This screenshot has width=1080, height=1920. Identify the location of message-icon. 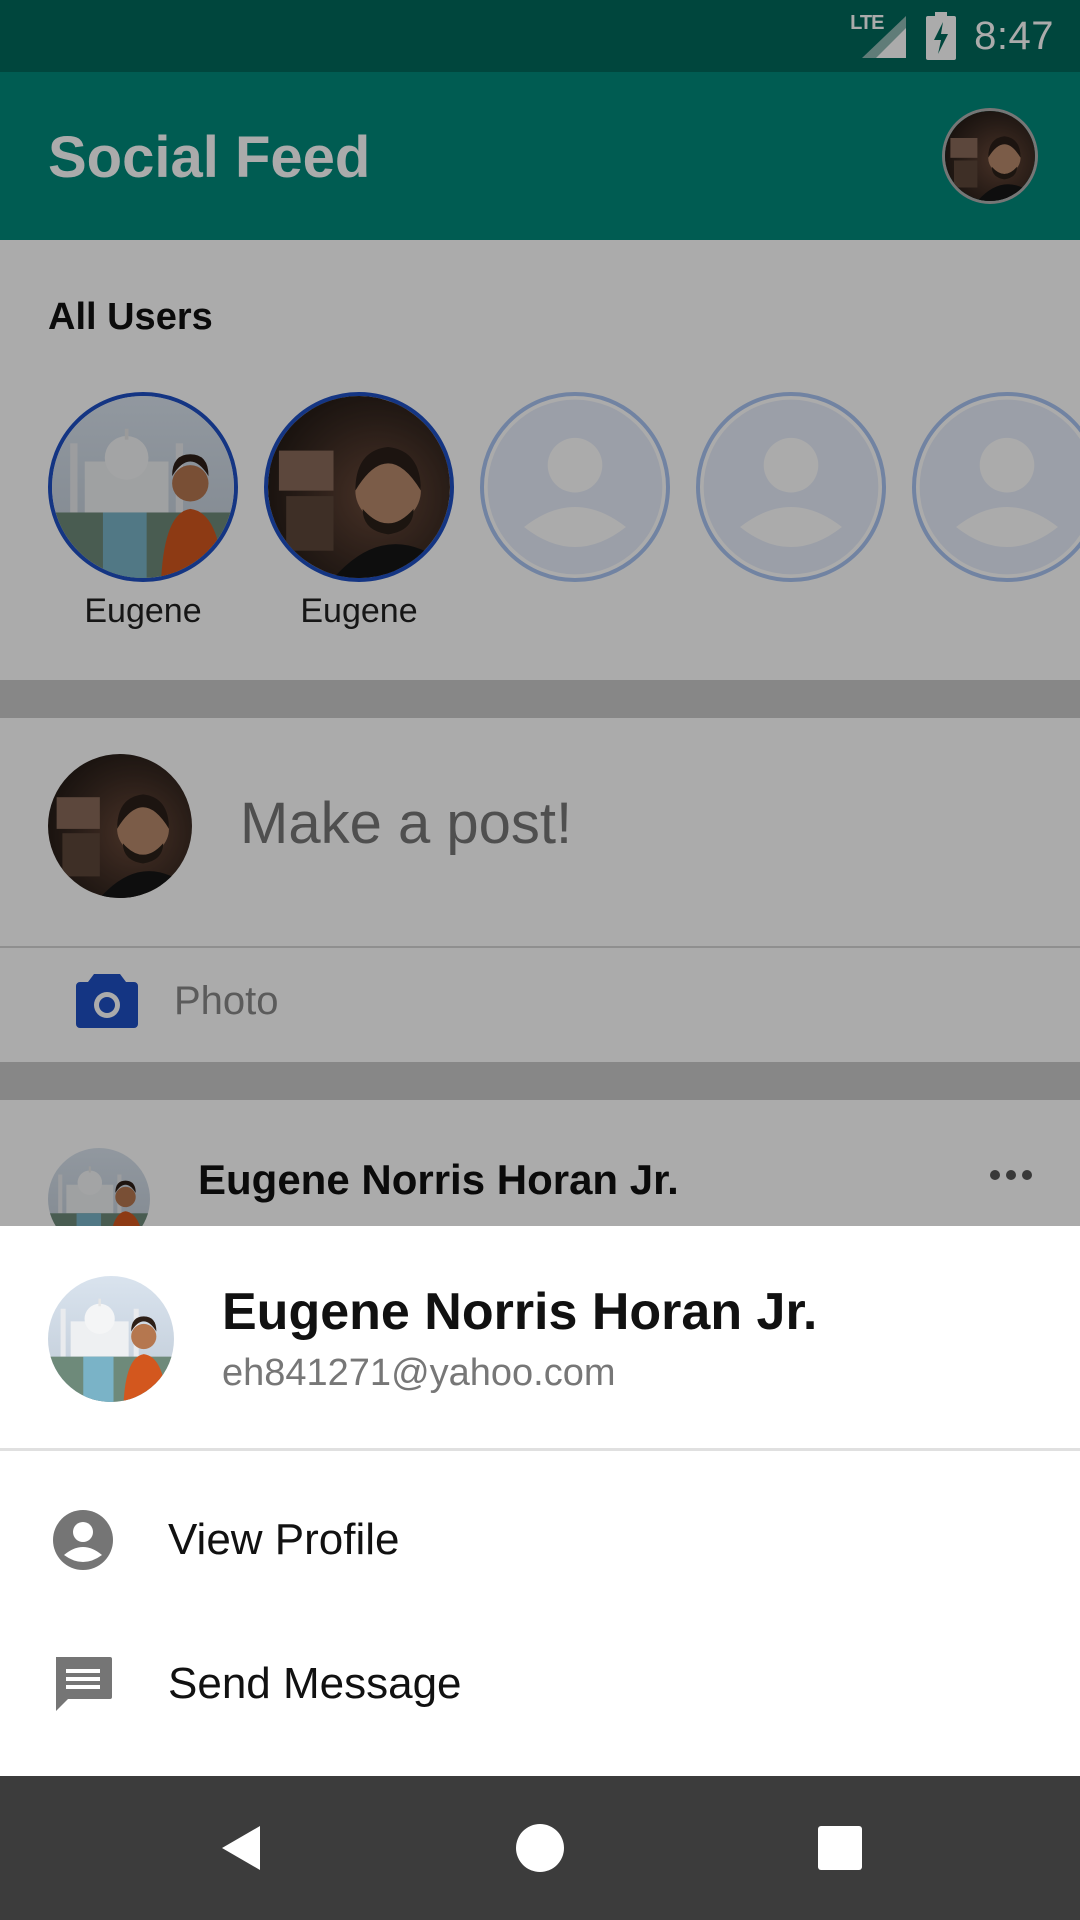
(83, 1684).